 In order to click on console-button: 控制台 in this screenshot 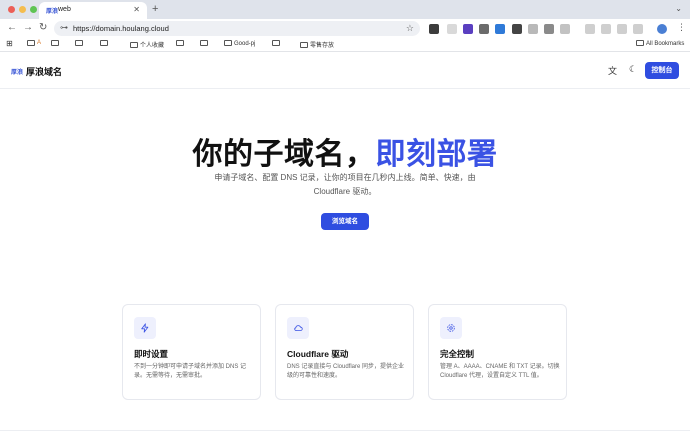, I will do `click(662, 70)`.